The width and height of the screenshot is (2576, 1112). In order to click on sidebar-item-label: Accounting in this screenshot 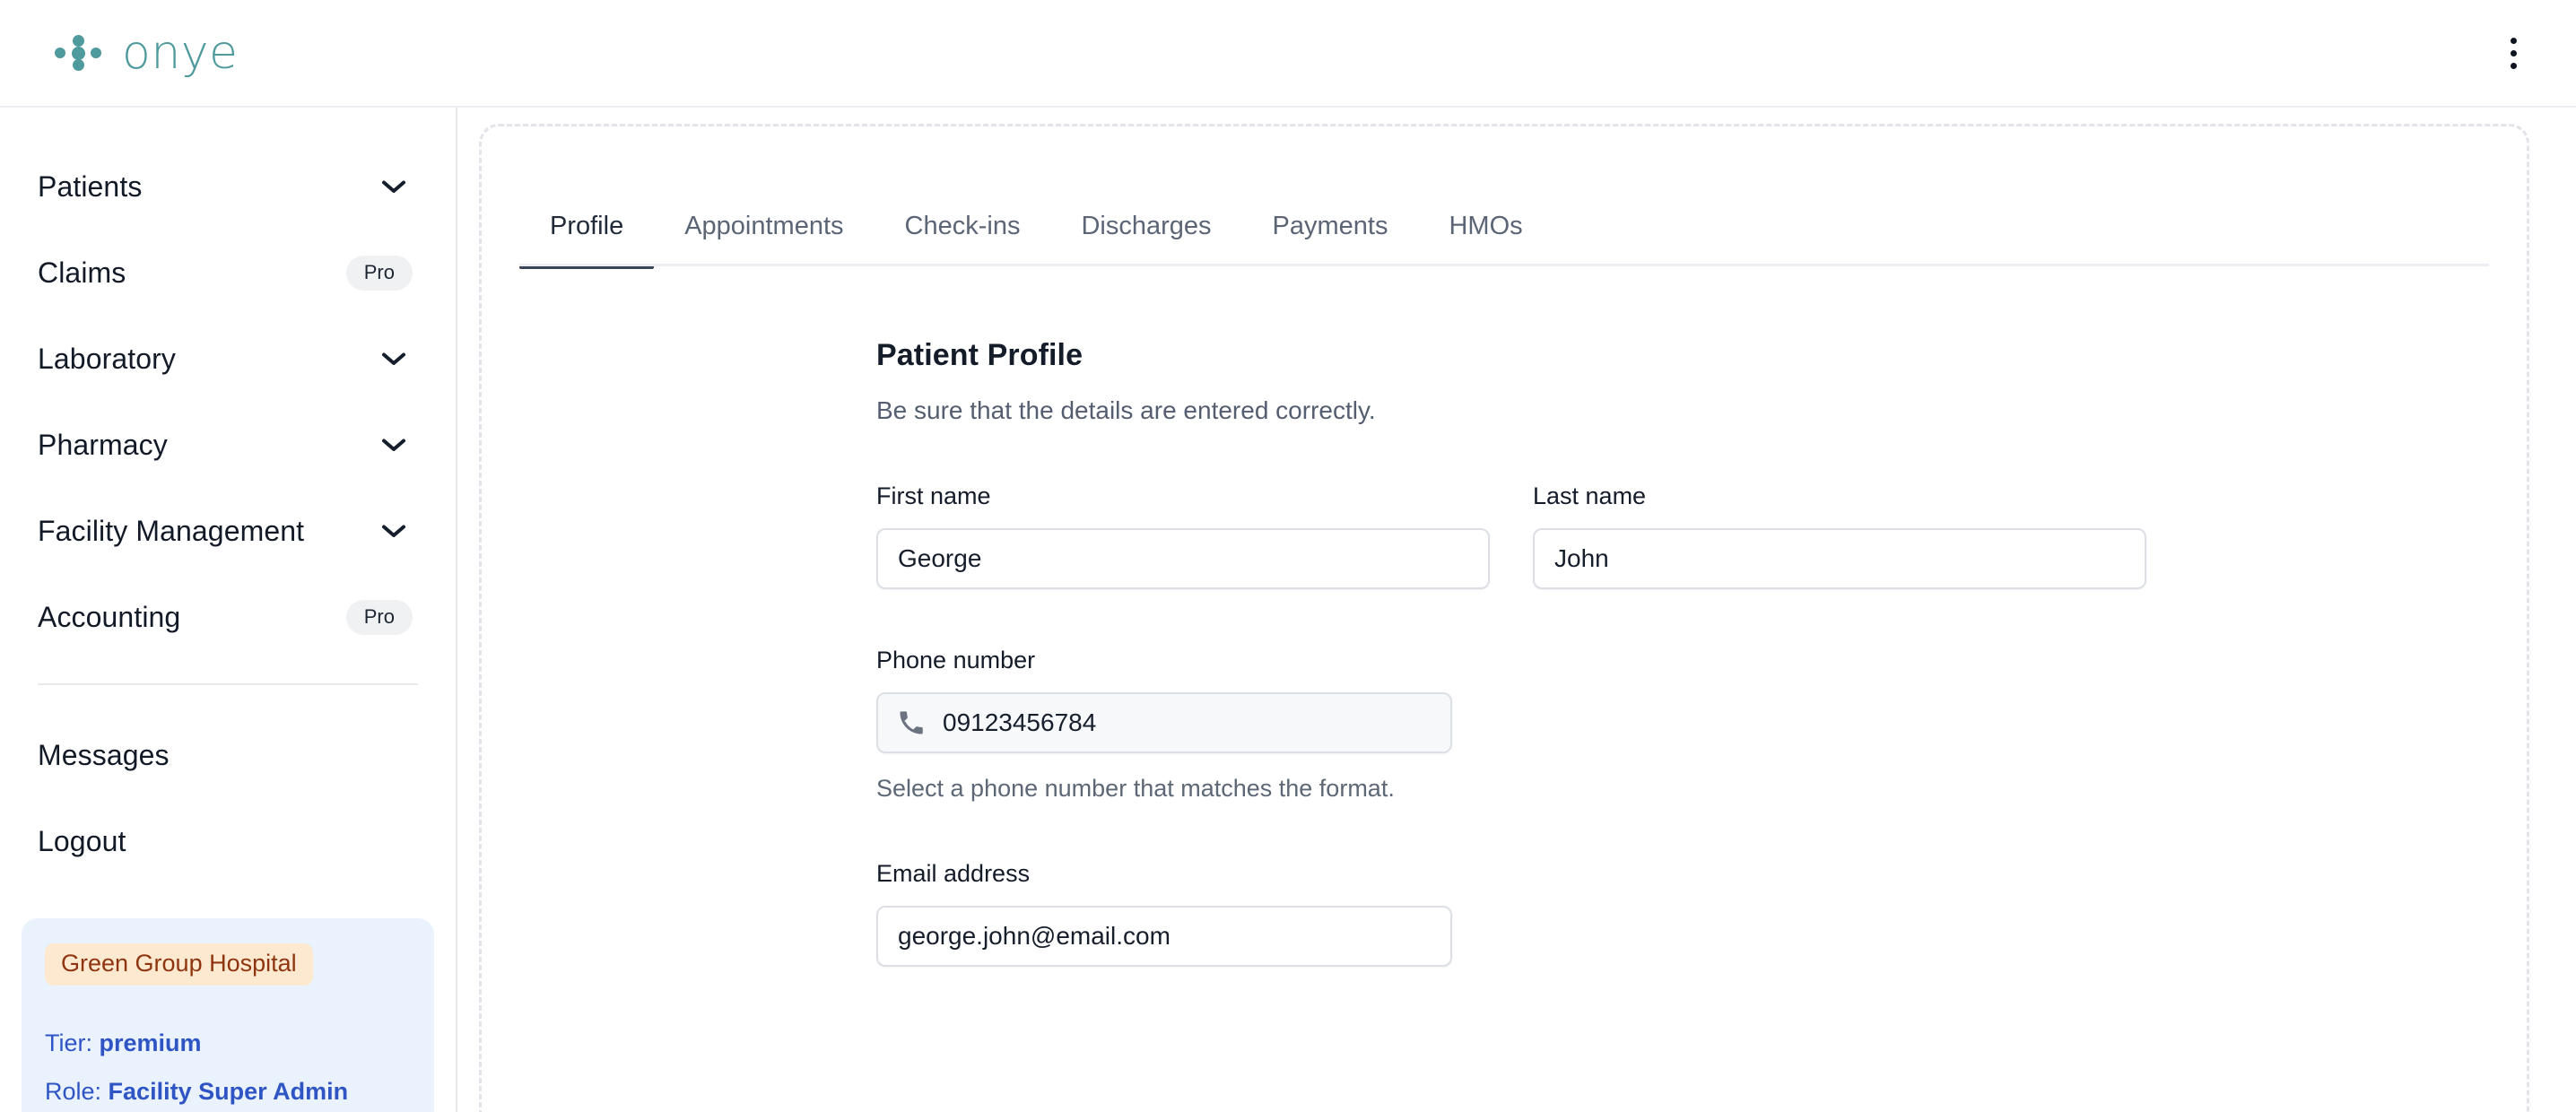, I will do `click(109, 616)`.